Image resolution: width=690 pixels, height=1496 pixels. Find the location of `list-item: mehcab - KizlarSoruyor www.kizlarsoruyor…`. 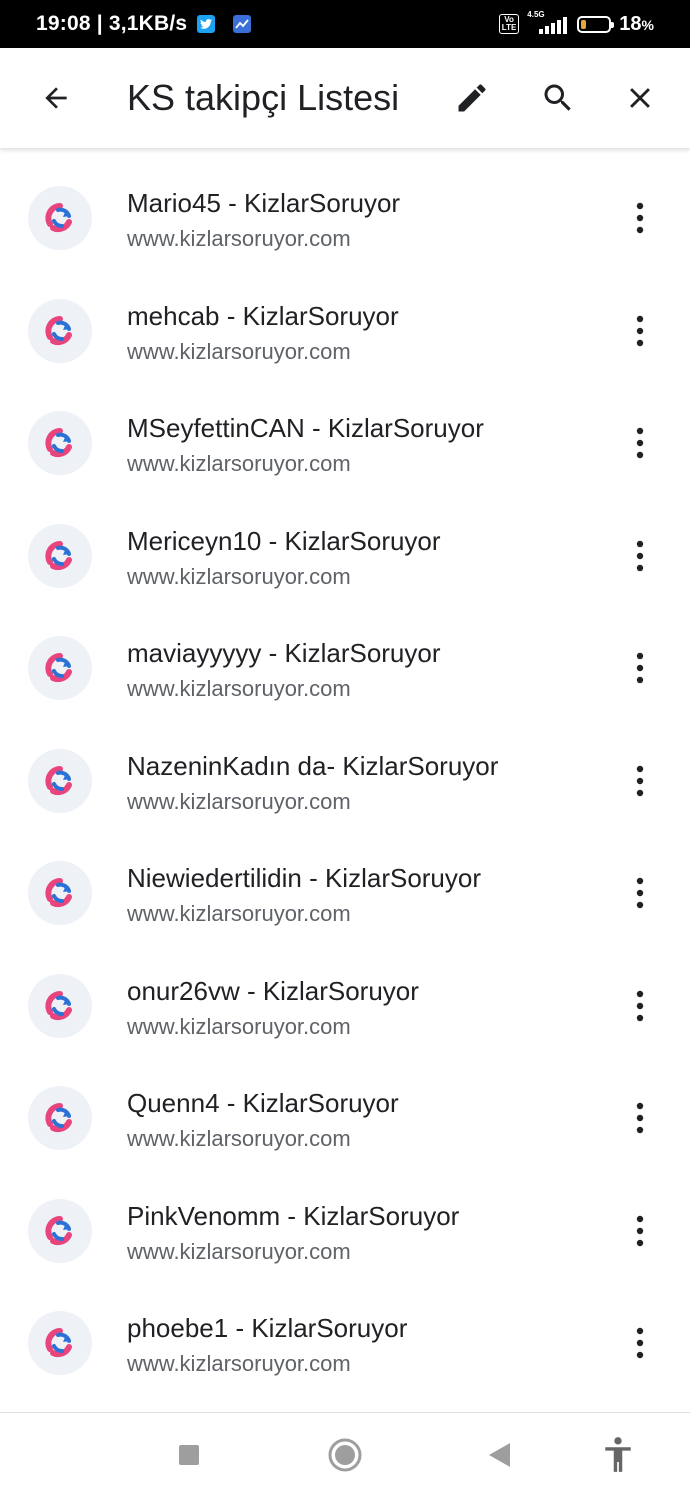

list-item: mehcab - KizlarSoruyor www.kizlarsoruyor… is located at coordinates (345, 337).